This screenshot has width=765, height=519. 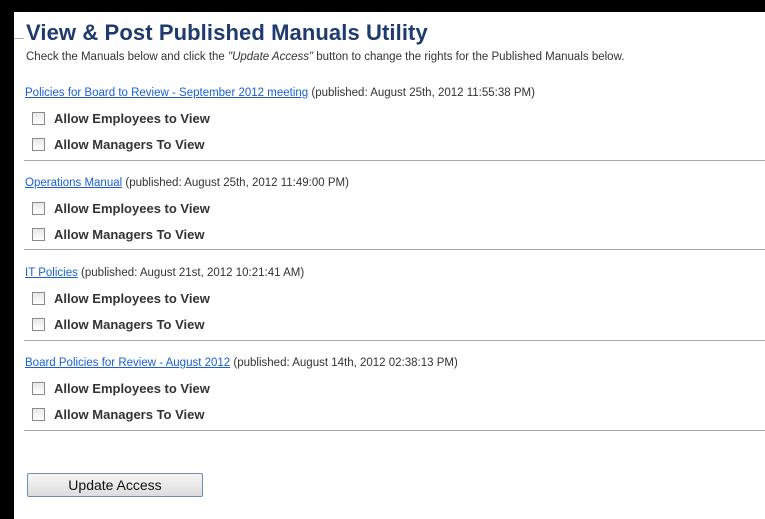 What do you see at coordinates (127, 57) in the screenshot?
I see `instructions-before: Check the Manuals below and click the` at bounding box center [127, 57].